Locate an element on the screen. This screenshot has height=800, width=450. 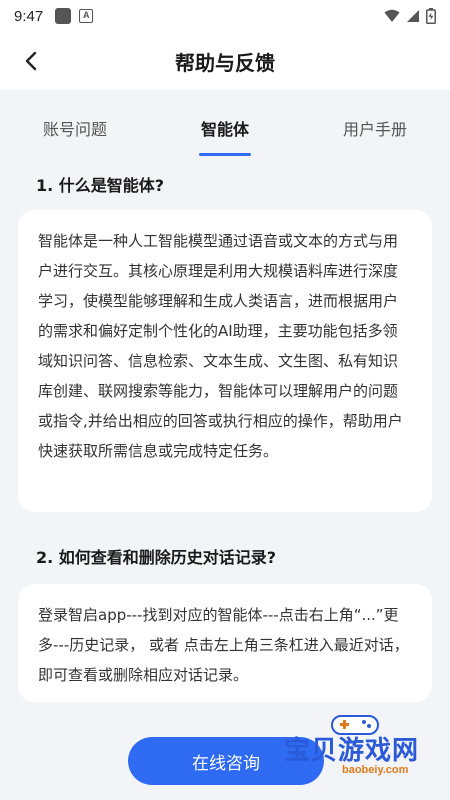
chevron-left-icon is located at coordinates (31, 61).